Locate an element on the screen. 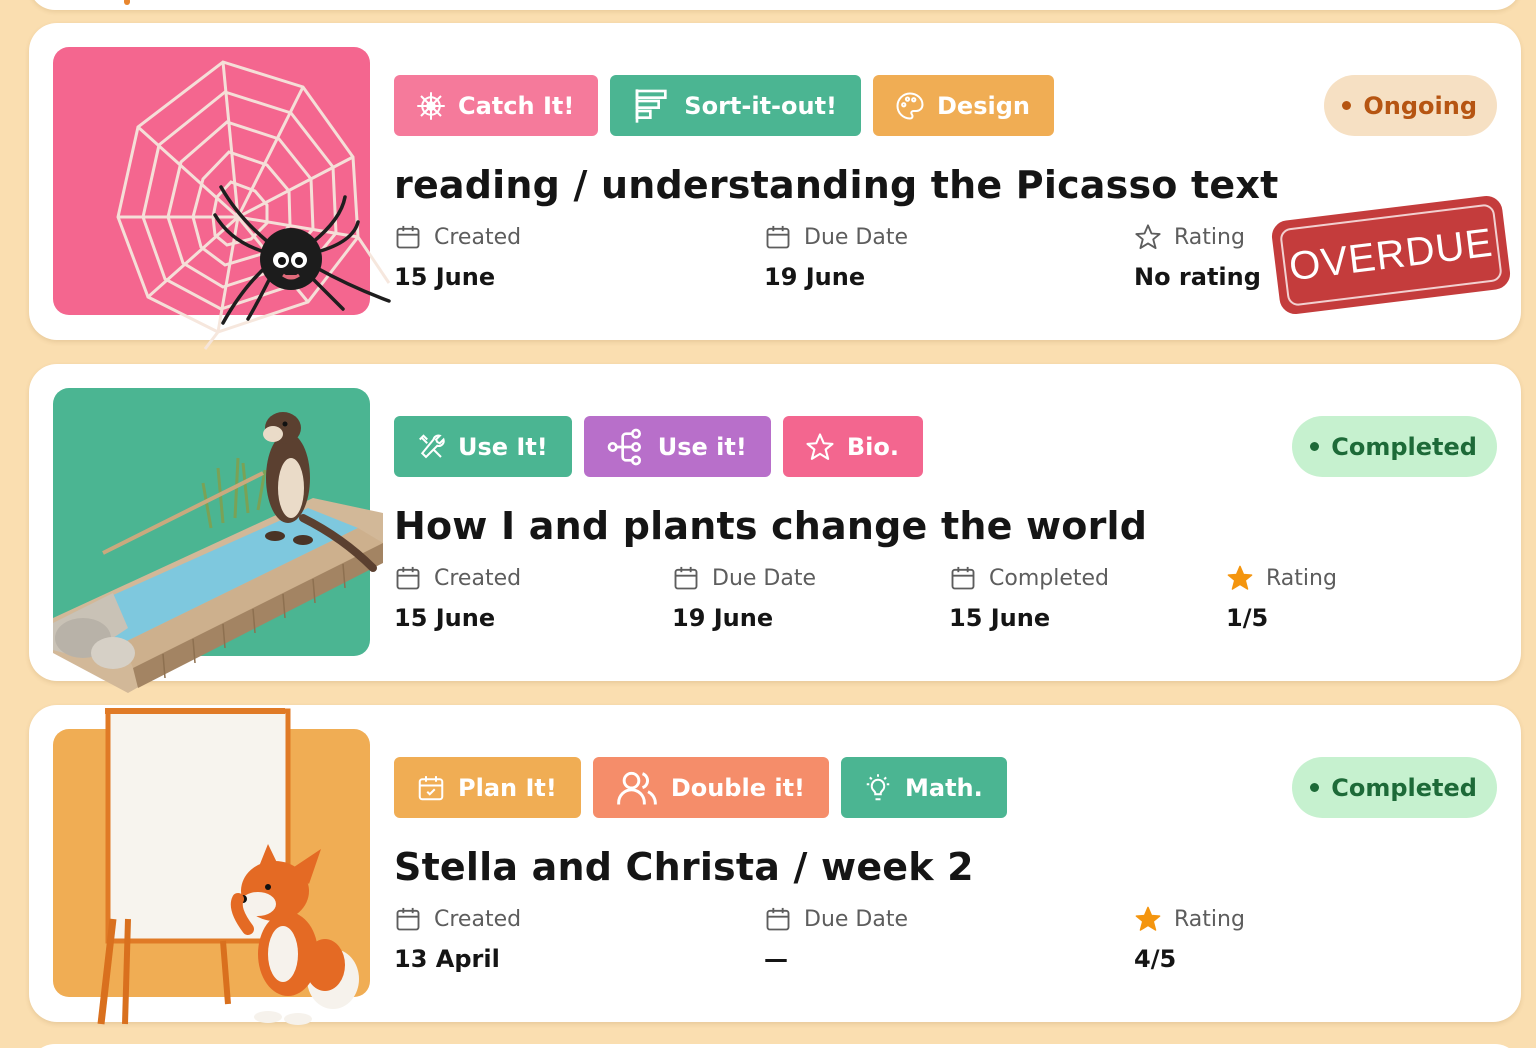 Image resolution: width=1536 pixels, height=1048 pixels. card-edge-accent is located at coordinates (127, 2).